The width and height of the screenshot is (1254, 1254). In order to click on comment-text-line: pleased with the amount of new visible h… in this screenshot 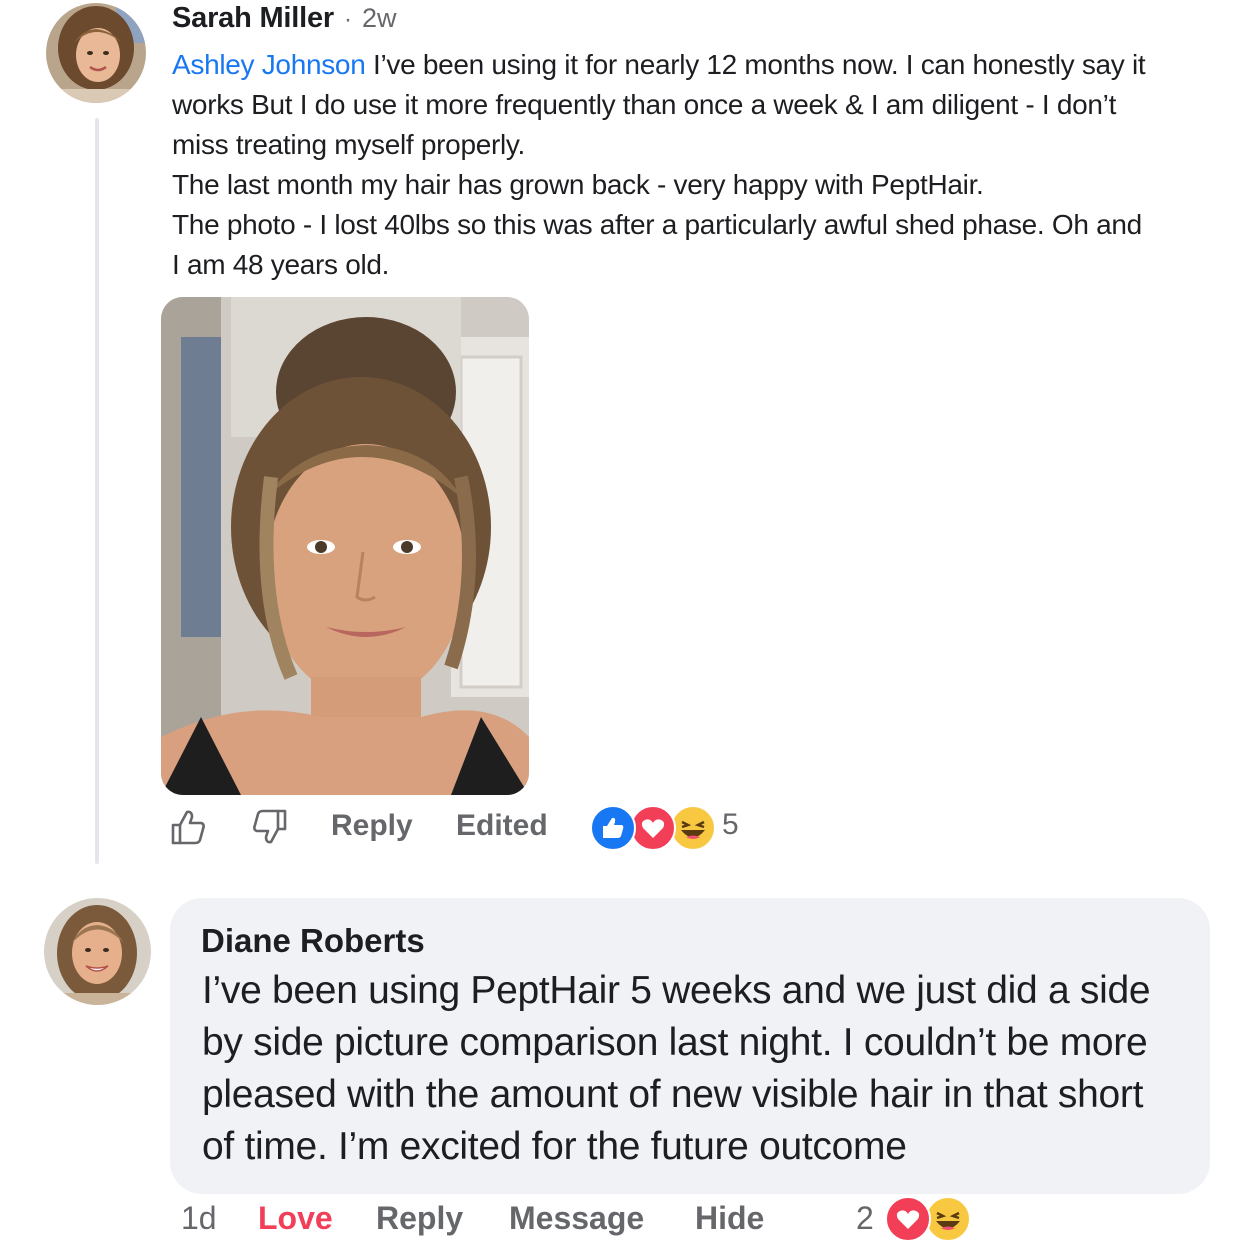, I will do `click(673, 1094)`.